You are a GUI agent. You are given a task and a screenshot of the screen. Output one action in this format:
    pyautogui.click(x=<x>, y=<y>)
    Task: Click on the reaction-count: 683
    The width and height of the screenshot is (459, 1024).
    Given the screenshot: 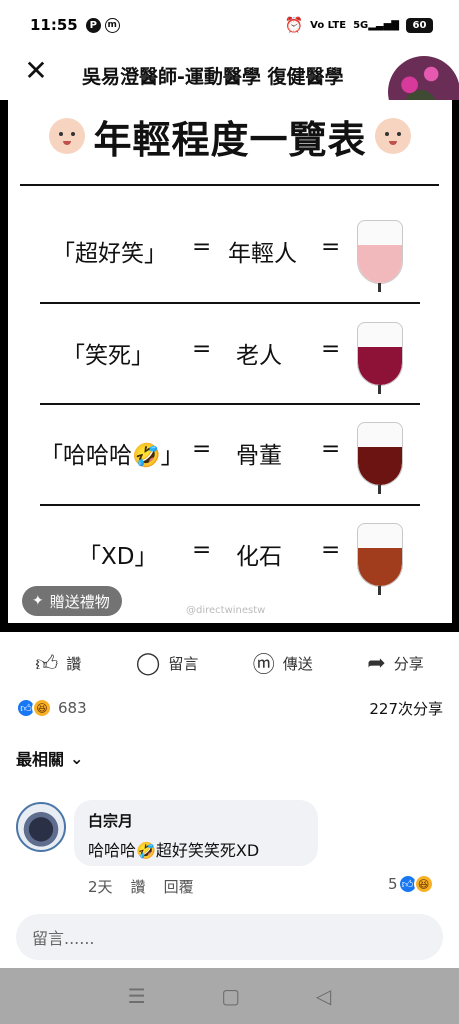 What is the action you would take?
    pyautogui.click(x=72, y=708)
    